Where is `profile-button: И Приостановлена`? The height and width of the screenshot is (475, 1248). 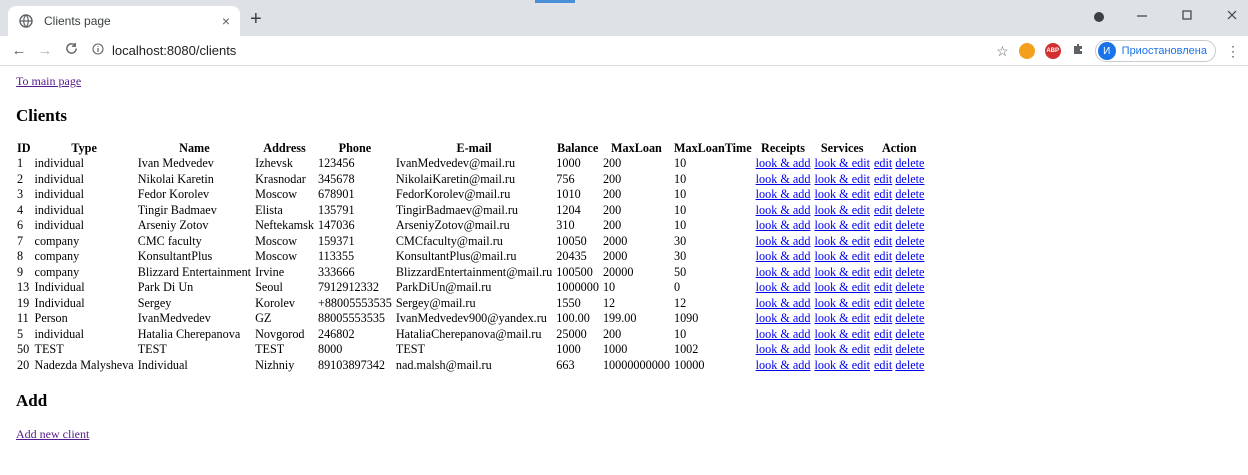 profile-button: И Приостановлена is located at coordinates (1155, 51).